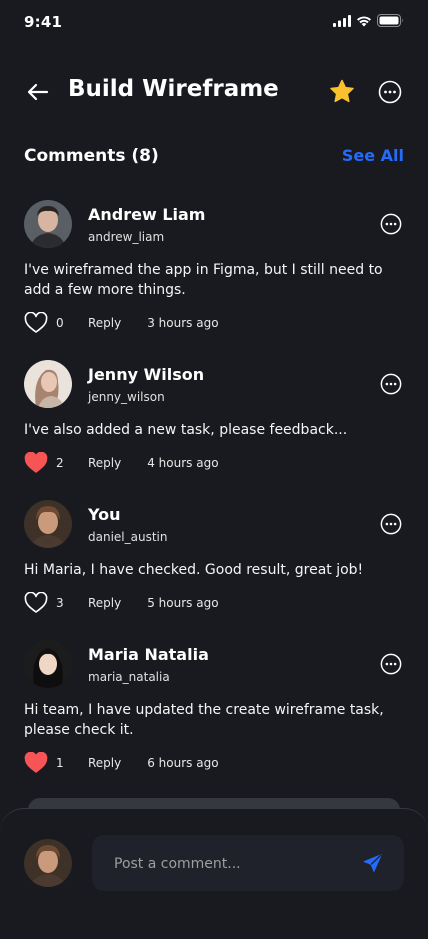 The image size is (428, 939). What do you see at coordinates (60, 603) in the screenshot?
I see `like-count: 3` at bounding box center [60, 603].